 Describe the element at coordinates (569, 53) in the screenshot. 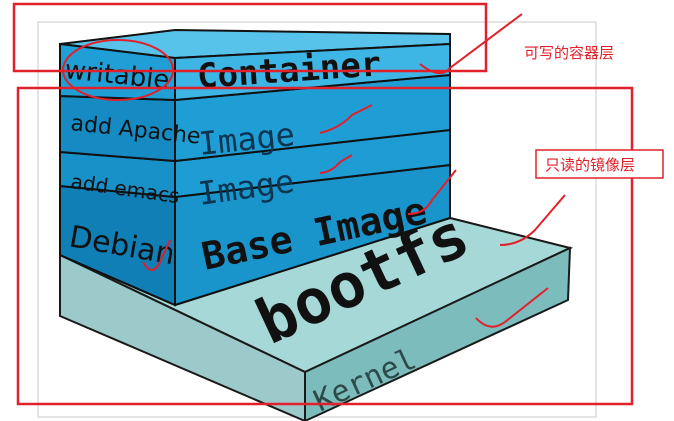

I see `writable-layer-note: 可写的容器层` at that location.